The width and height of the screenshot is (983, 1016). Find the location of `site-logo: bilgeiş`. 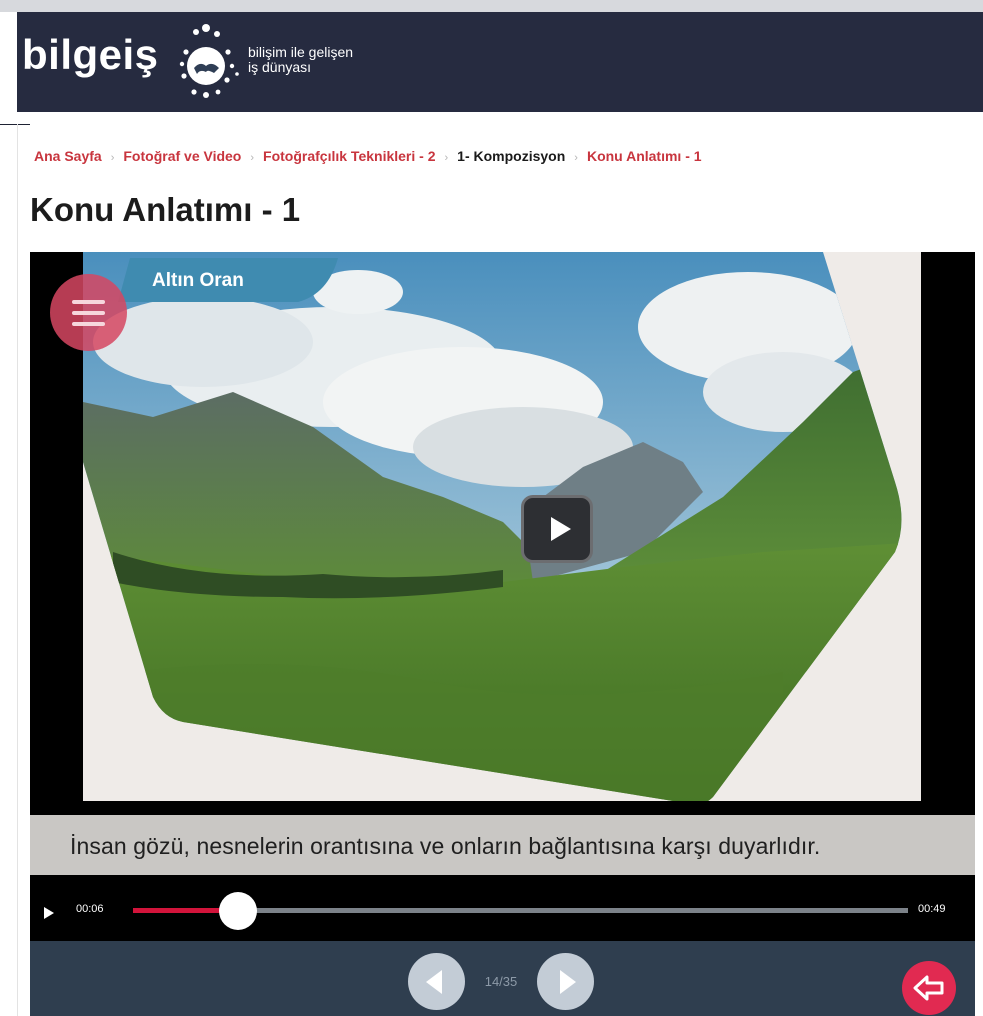

site-logo: bilgeiş is located at coordinates (90, 55).